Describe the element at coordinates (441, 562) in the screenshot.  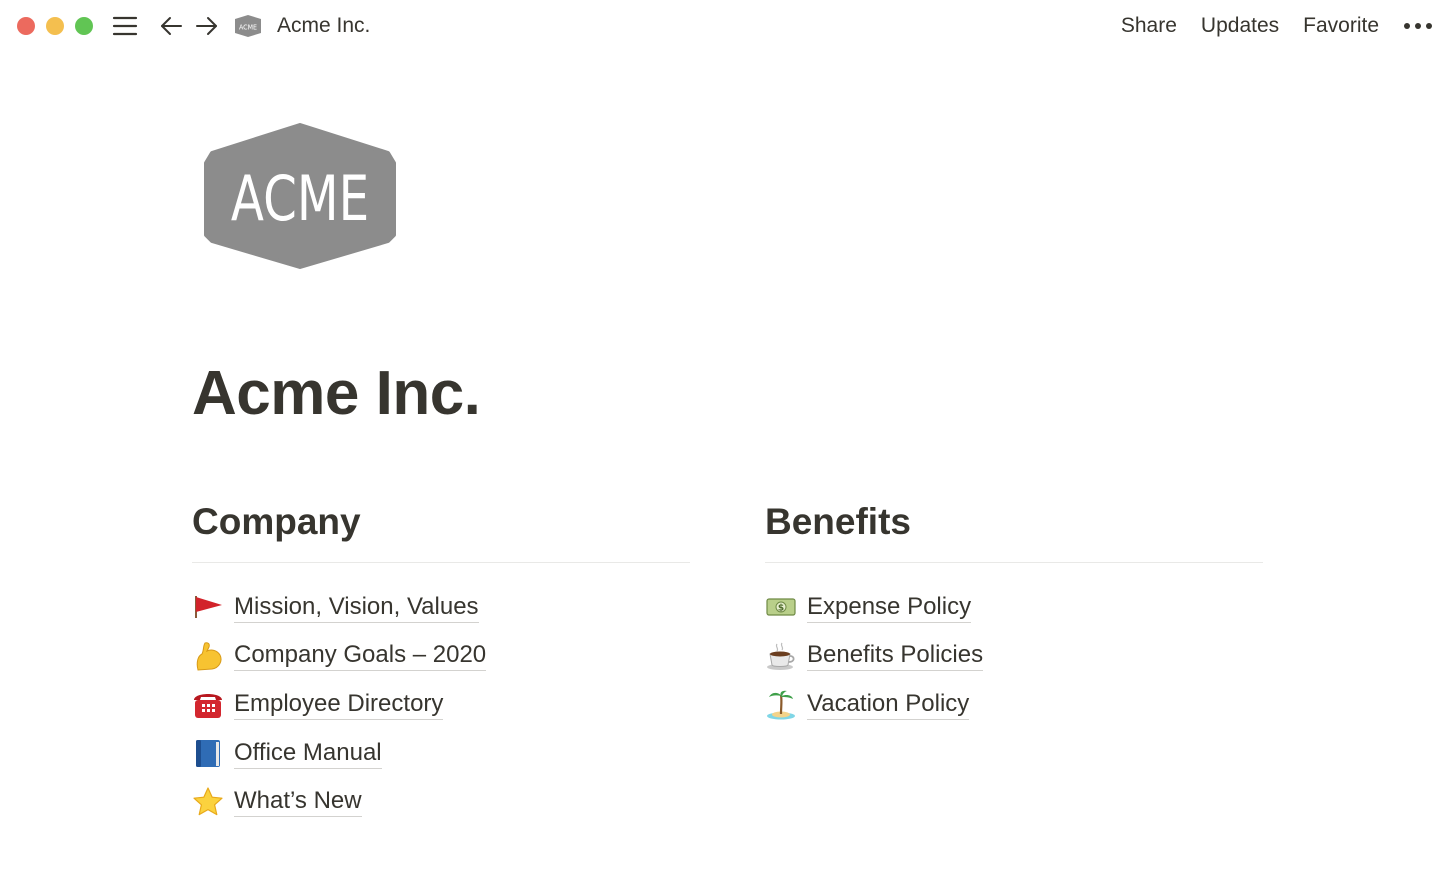
I see `company-divider` at that location.